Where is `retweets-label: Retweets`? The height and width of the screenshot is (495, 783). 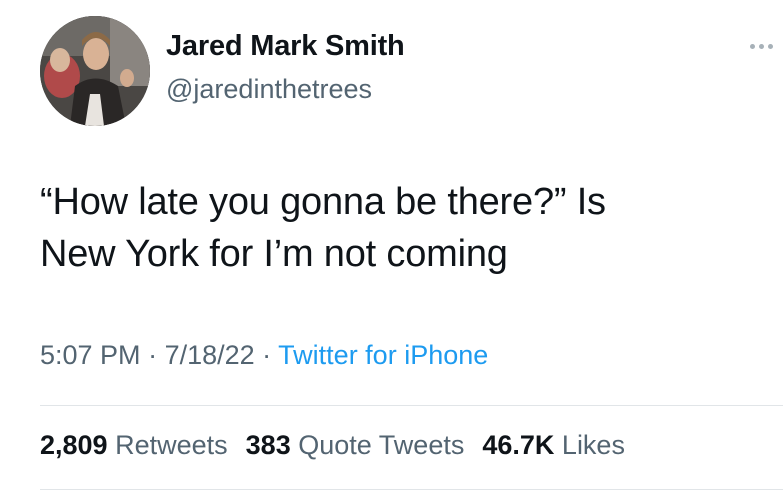
retweets-label: Retweets is located at coordinates (171, 445).